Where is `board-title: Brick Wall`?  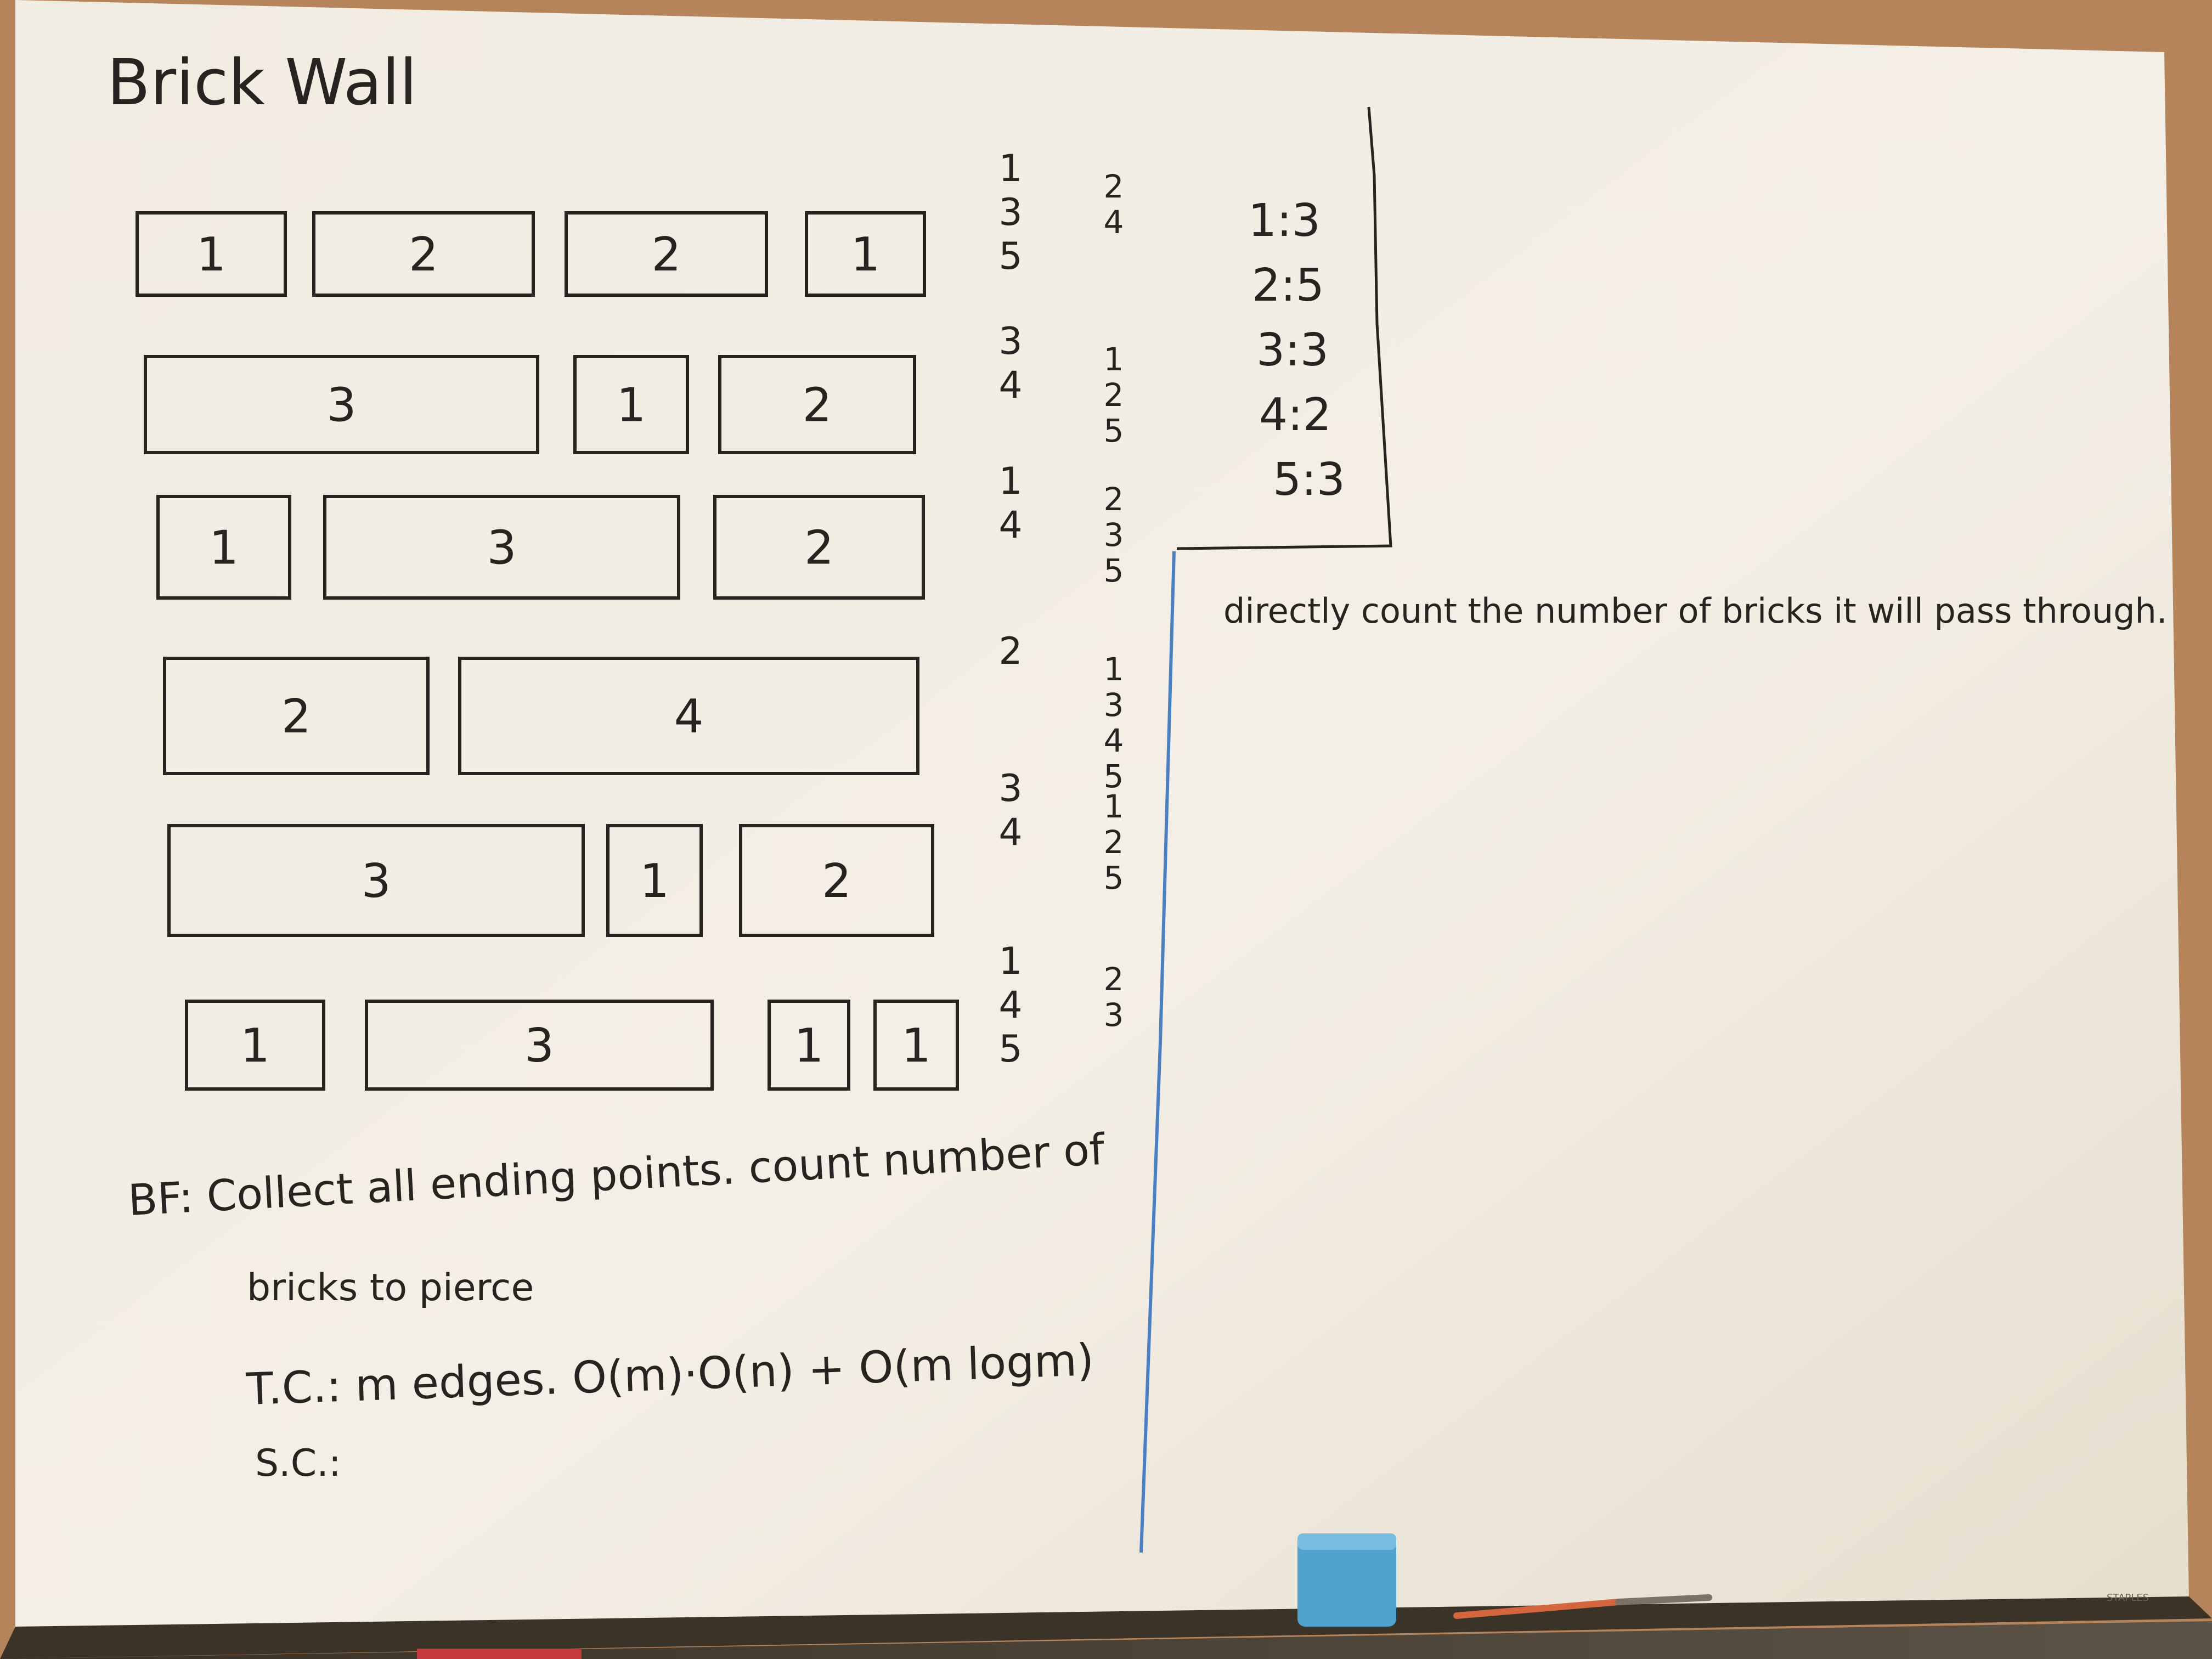 board-title: Brick Wall is located at coordinates (262, 83).